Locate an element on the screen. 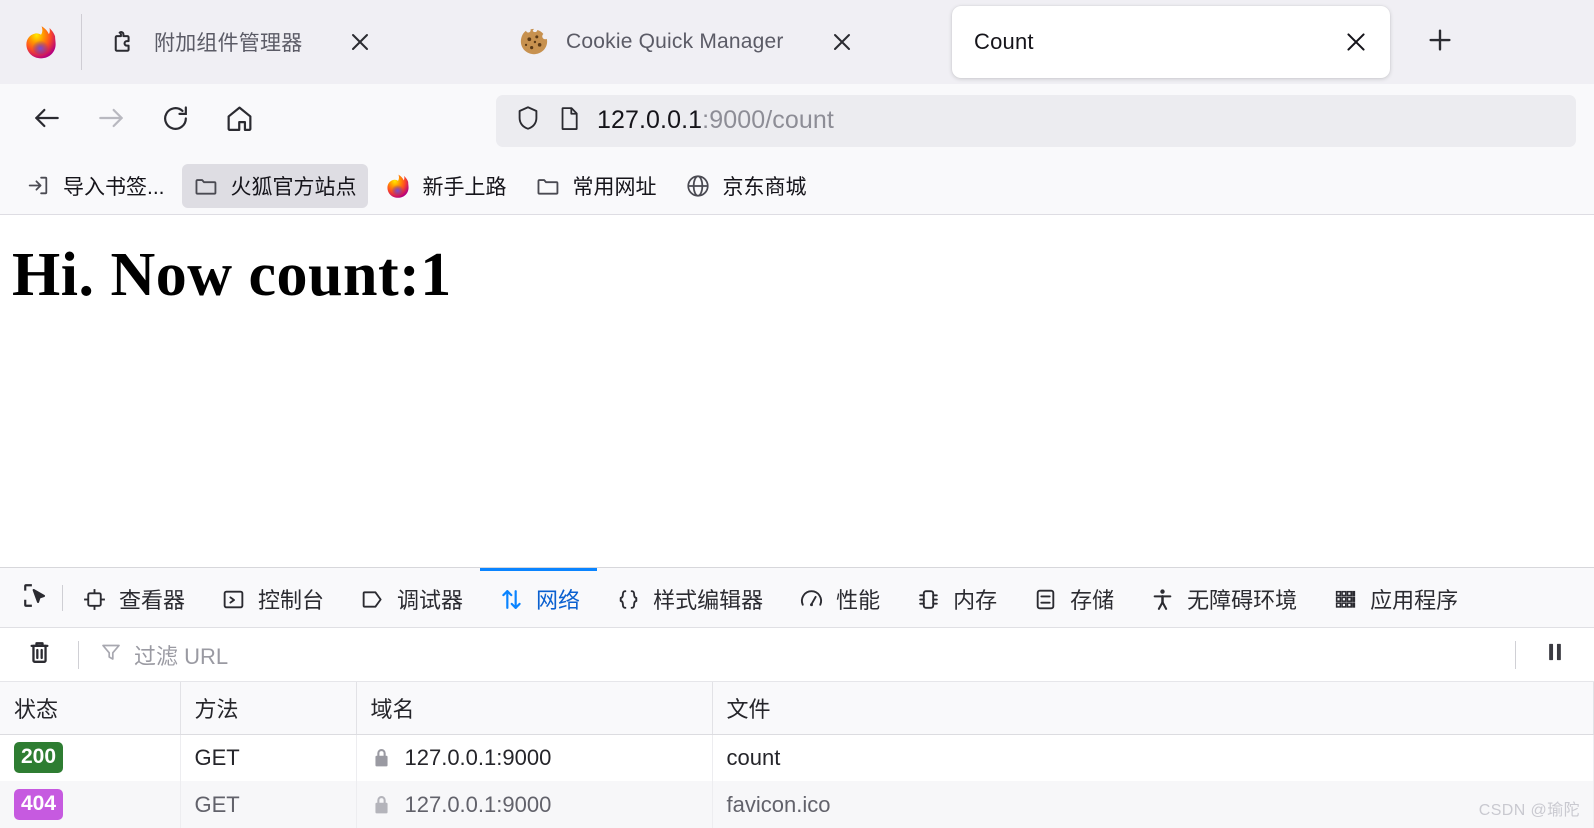 This screenshot has width=1594, height=828. shield-icon is located at coordinates (528, 120).